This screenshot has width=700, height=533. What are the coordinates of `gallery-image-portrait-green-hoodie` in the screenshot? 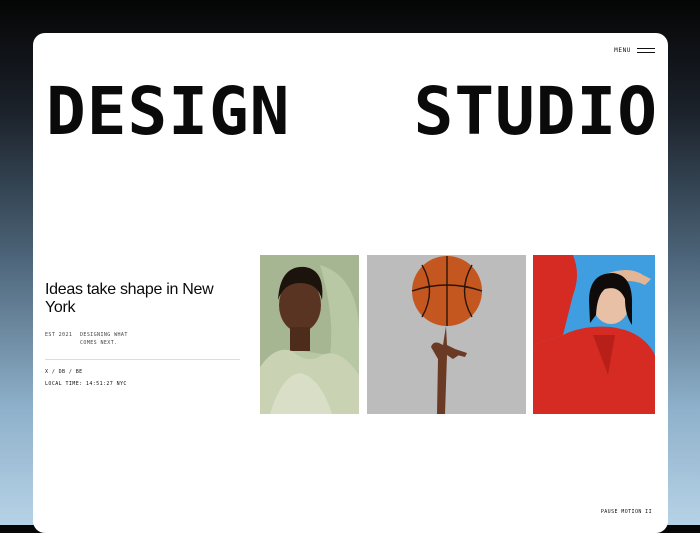 It's located at (309, 334).